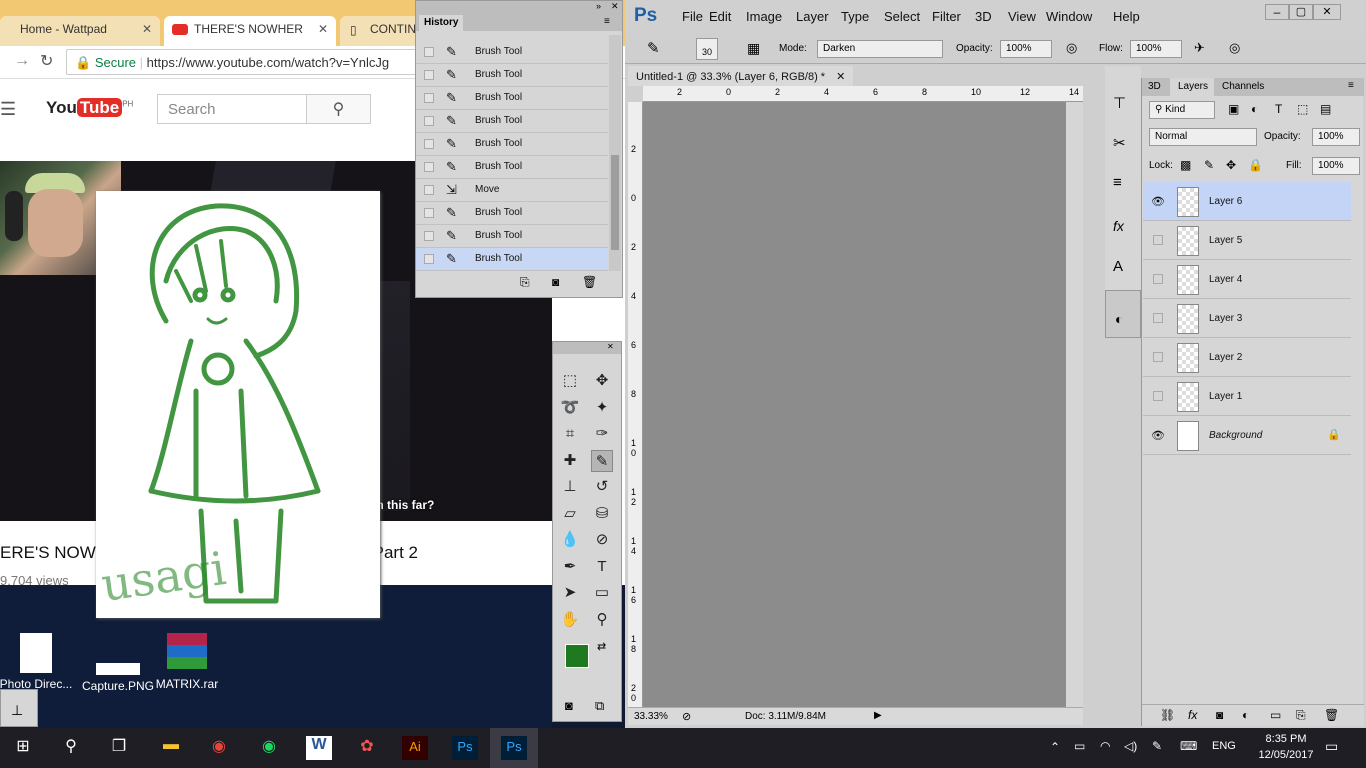  I want to click on forward-icon: →, so click(22, 61).